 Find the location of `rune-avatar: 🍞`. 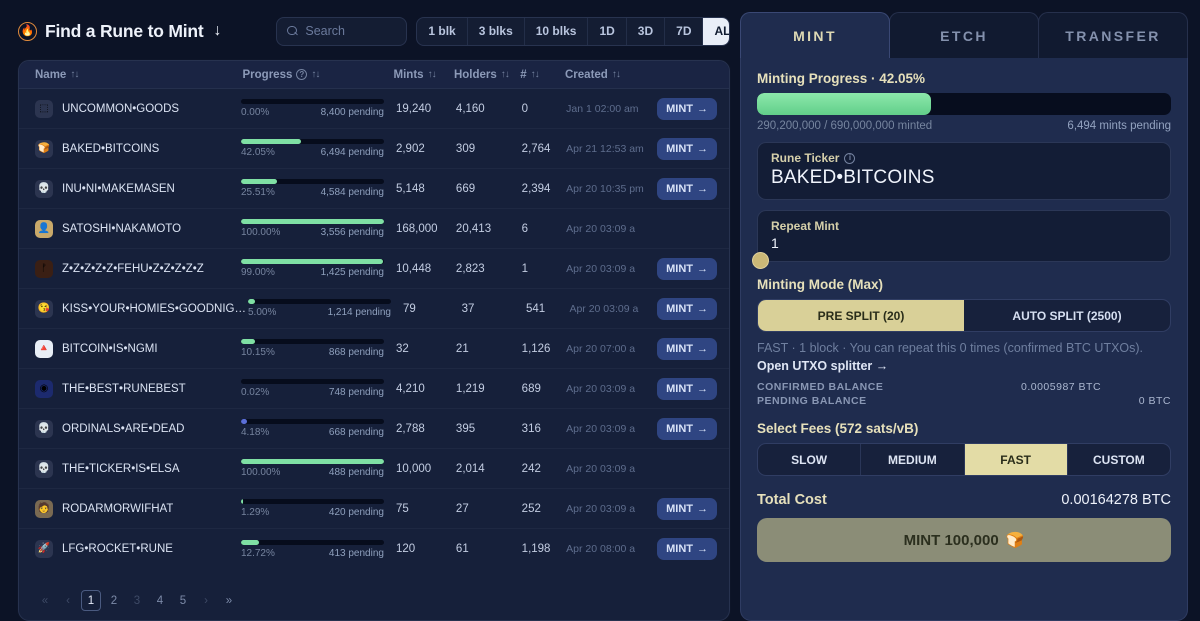

rune-avatar: 🍞 is located at coordinates (44, 148).